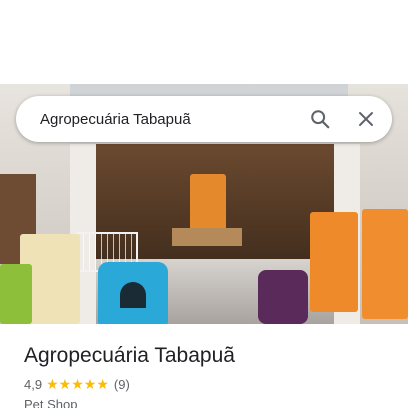 This screenshot has height=408, width=408. I want to click on rating-value: 4,9, so click(33, 384).